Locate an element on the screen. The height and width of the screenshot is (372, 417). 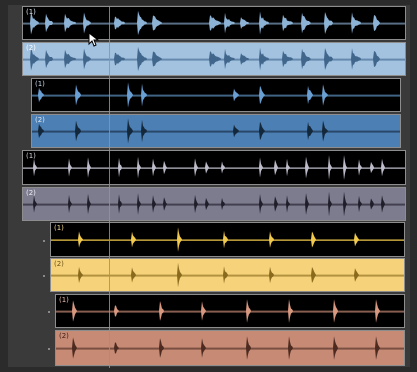
mouse-pointer-icon is located at coordinates (94, 41).